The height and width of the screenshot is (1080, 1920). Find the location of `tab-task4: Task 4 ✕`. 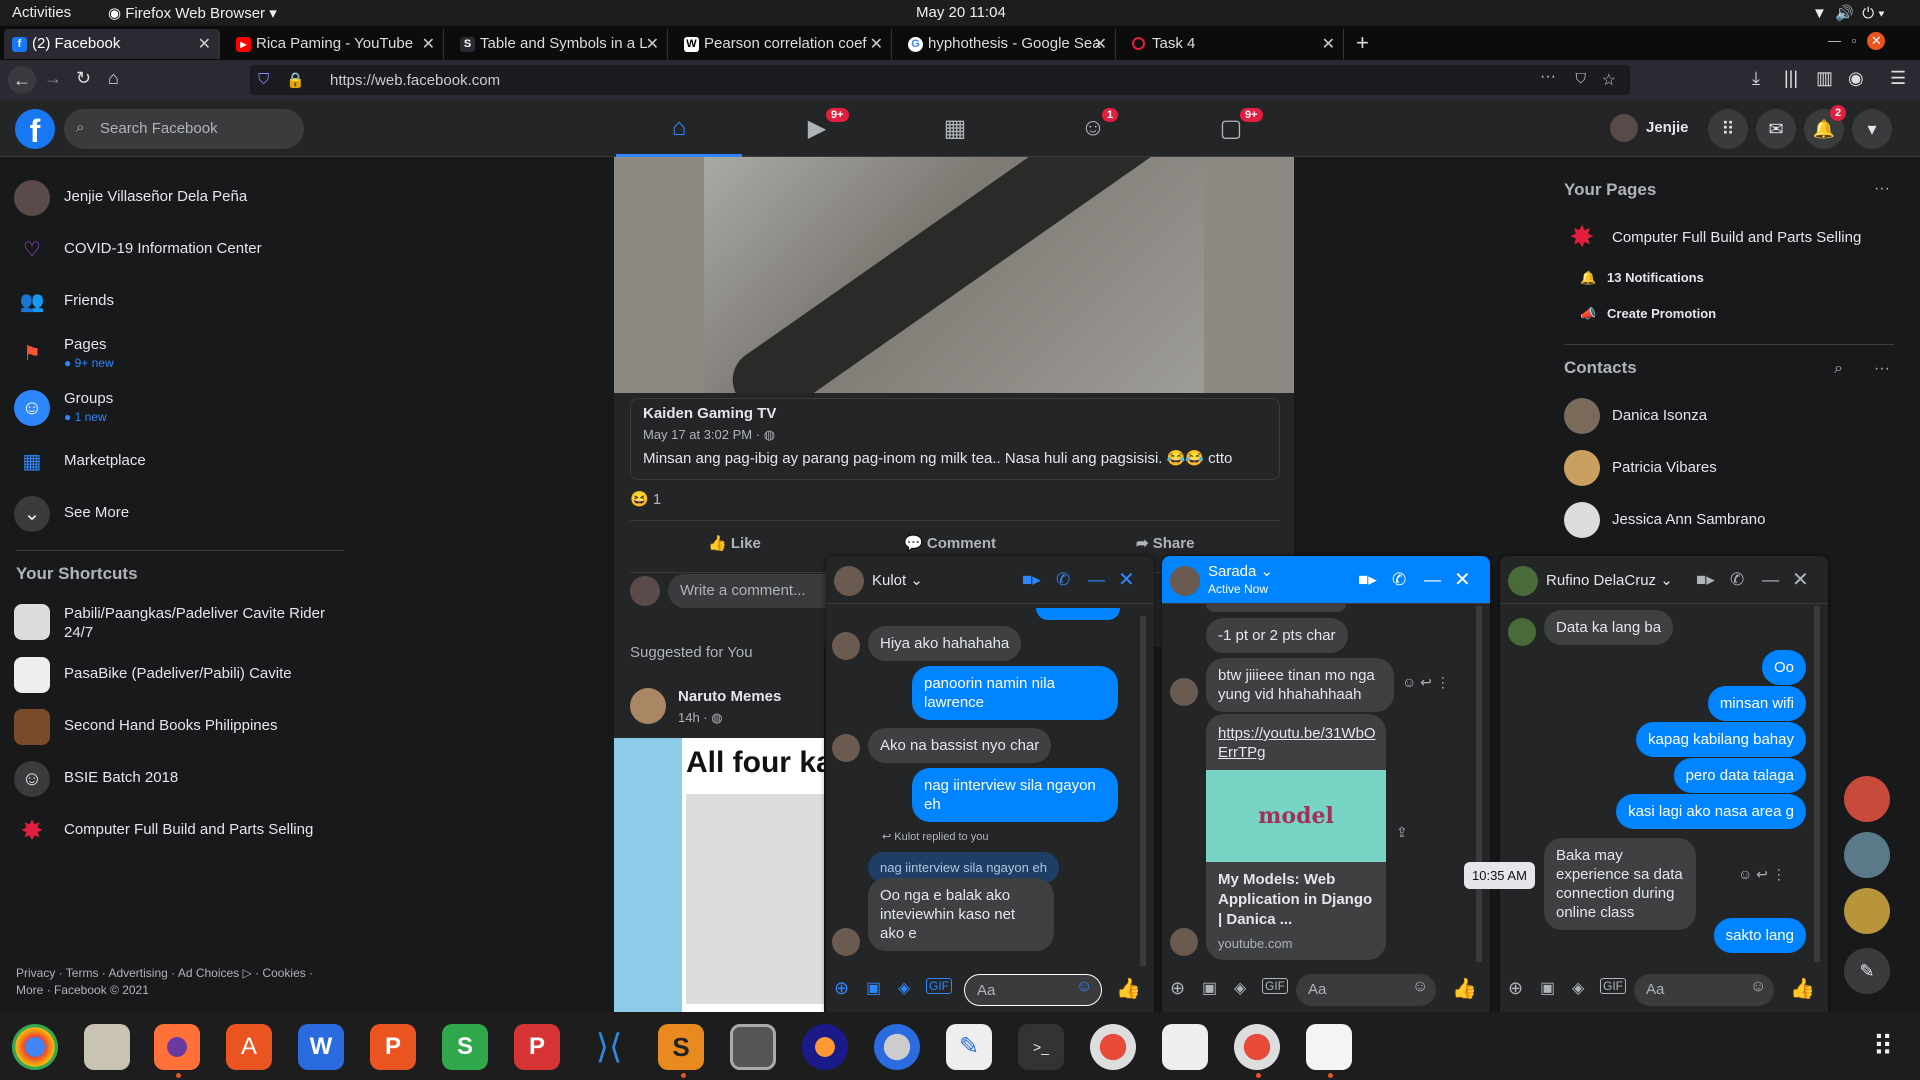

tab-task4: Task 4 ✕ is located at coordinates (1234, 44).